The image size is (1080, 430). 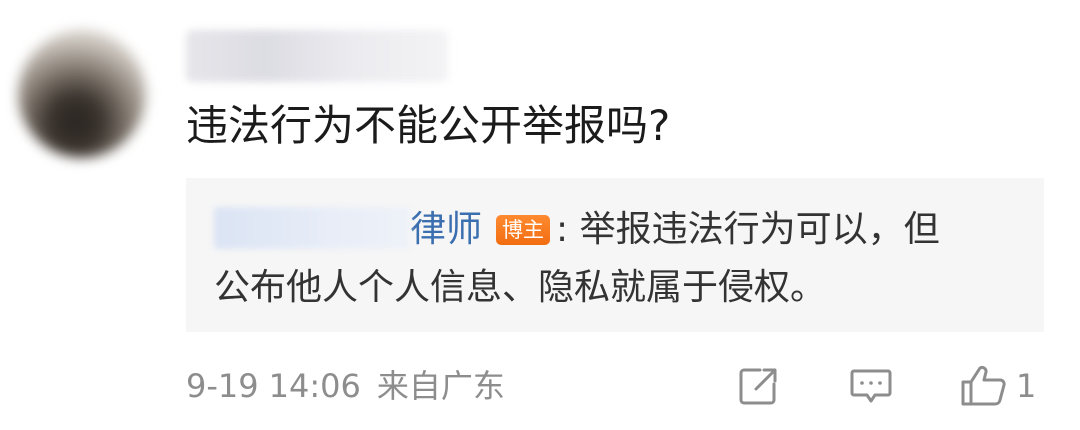 What do you see at coordinates (1026, 386) in the screenshot?
I see `like-count: 1` at bounding box center [1026, 386].